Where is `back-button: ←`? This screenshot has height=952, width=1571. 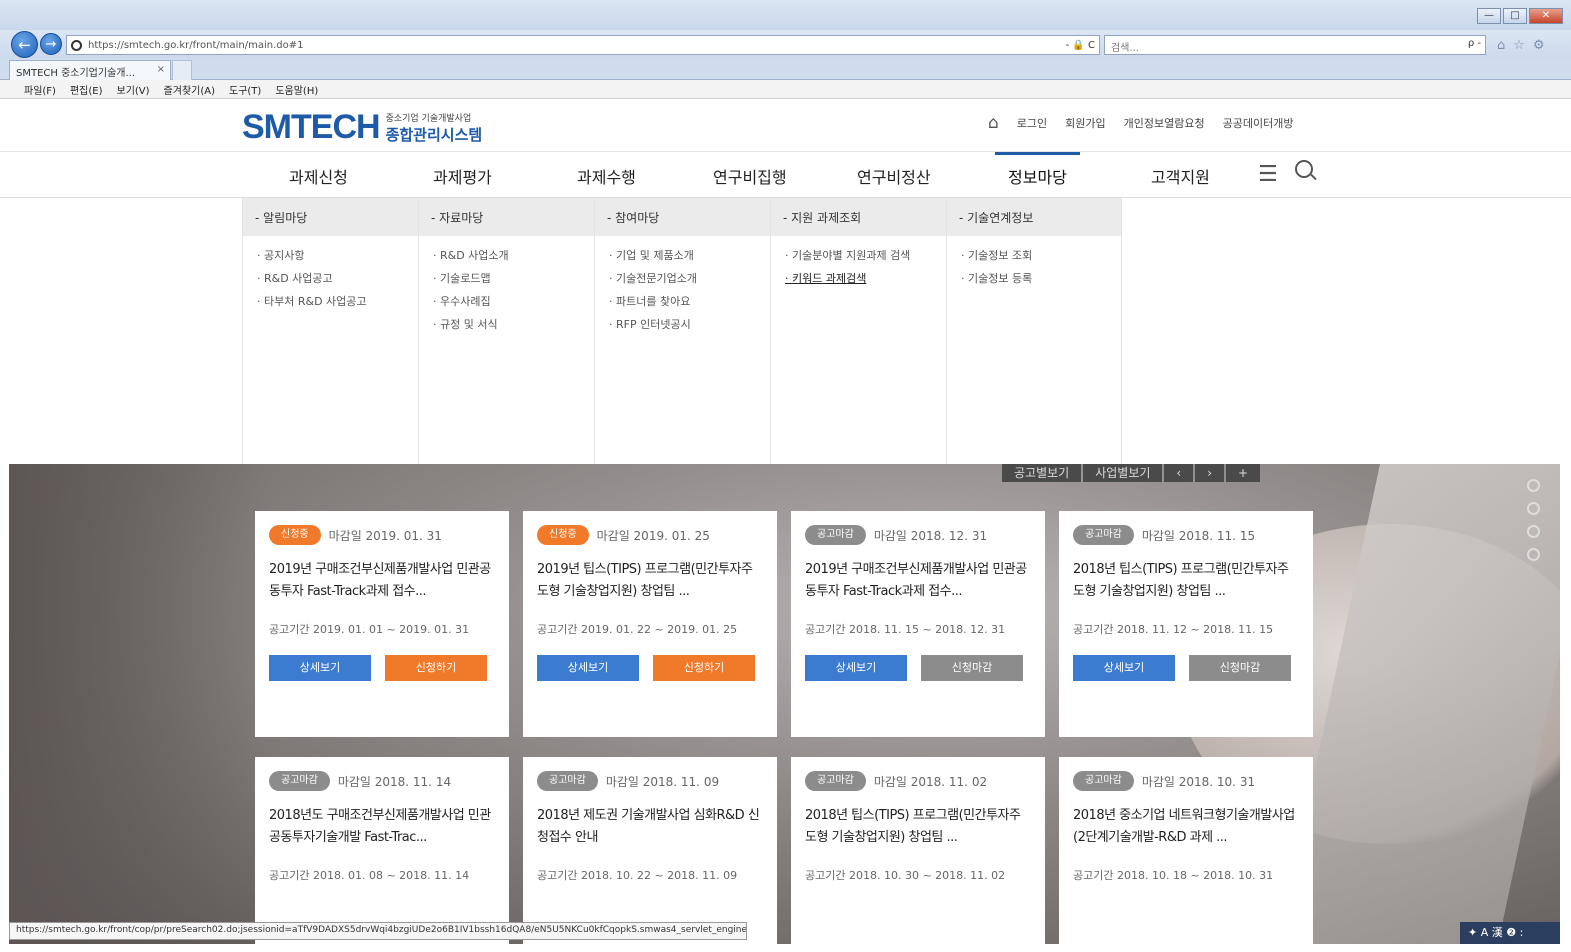
back-button: ← is located at coordinates (24, 44).